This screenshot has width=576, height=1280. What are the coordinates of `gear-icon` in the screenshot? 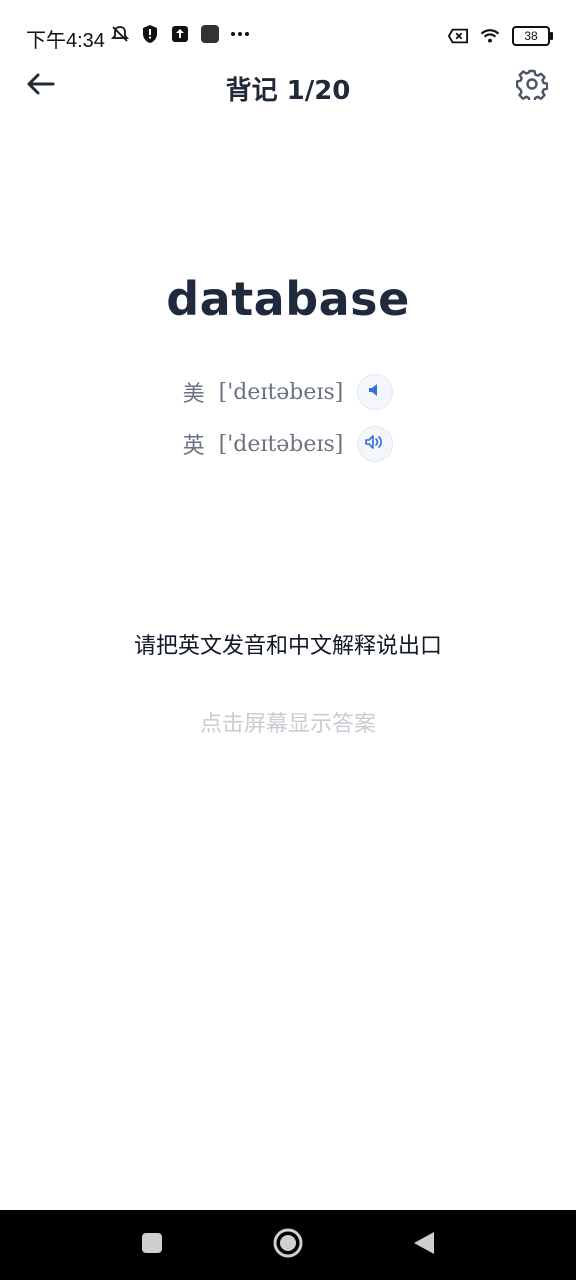 It's located at (532, 86).